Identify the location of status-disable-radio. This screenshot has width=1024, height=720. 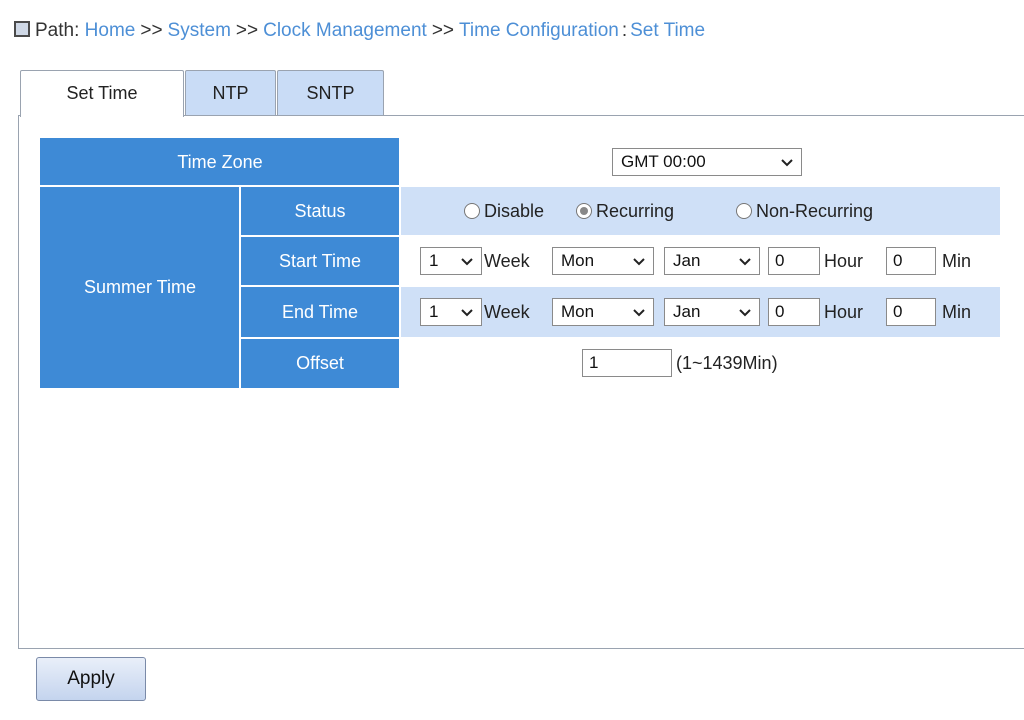
(472, 211).